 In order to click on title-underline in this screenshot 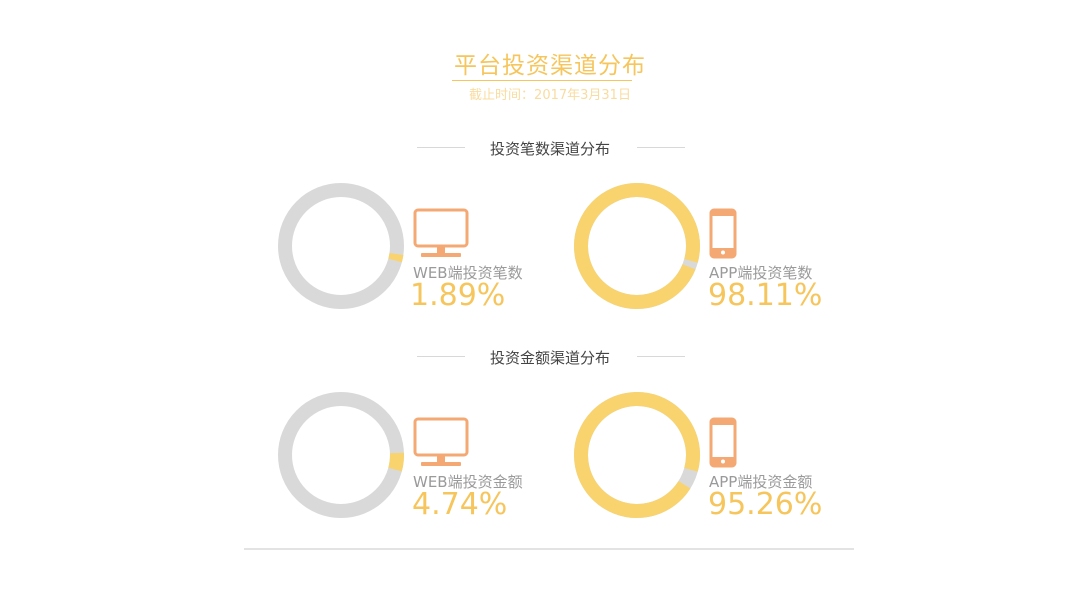, I will do `click(542, 80)`.